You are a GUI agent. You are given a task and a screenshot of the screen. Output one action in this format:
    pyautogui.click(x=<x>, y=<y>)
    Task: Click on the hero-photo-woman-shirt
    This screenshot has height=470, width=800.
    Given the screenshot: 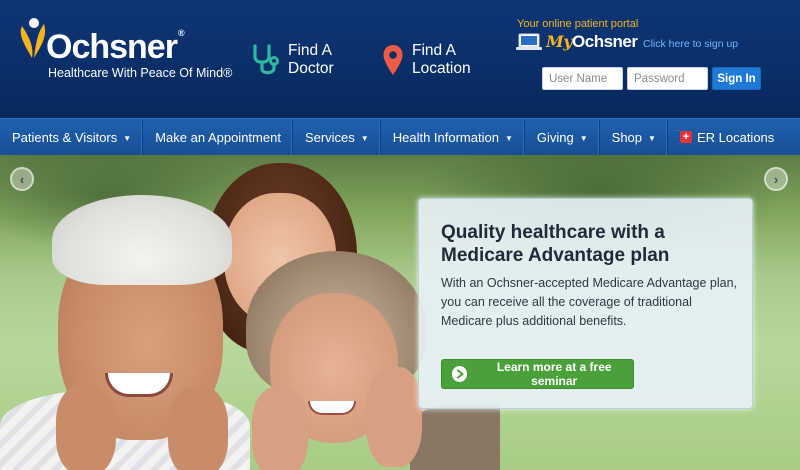 What is the action you would take?
    pyautogui.click(x=455, y=437)
    